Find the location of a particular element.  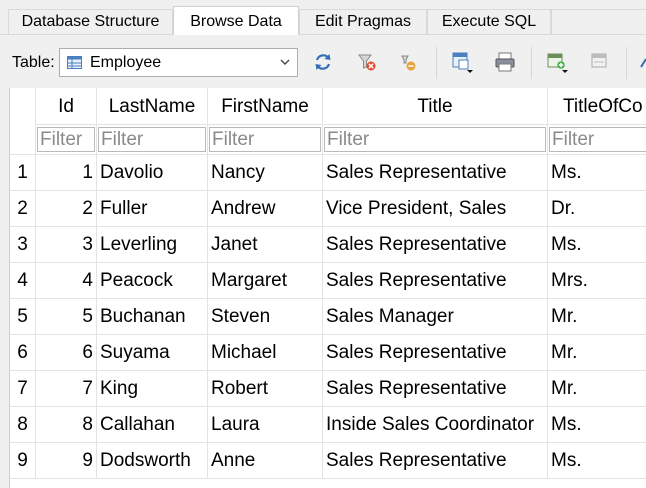

cell-firstname: Andrew is located at coordinates (265, 209).